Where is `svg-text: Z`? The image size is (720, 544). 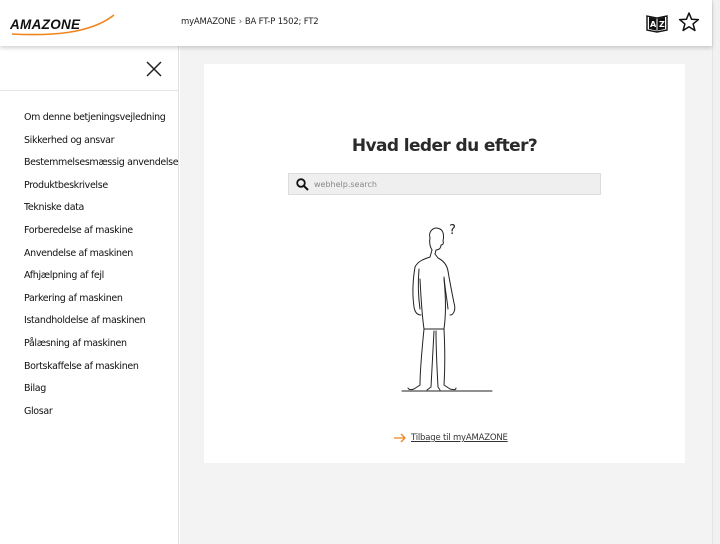 svg-text: Z is located at coordinates (662, 24).